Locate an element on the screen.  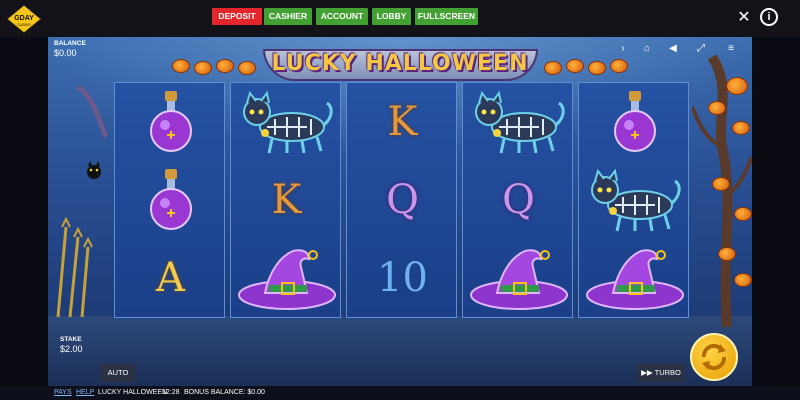
fullscreen-button: FULLSCREEN is located at coordinates (446, 16).